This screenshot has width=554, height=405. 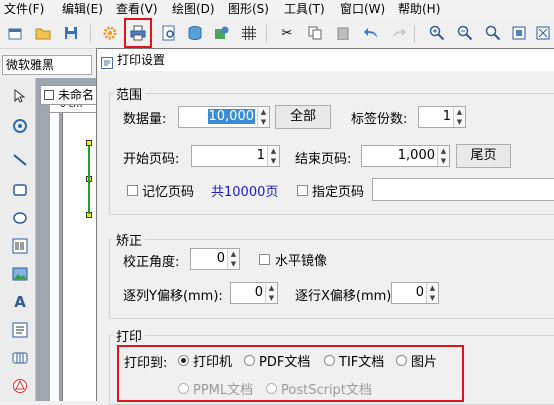 I want to click on tool-palette: A, so click(x=18, y=239).